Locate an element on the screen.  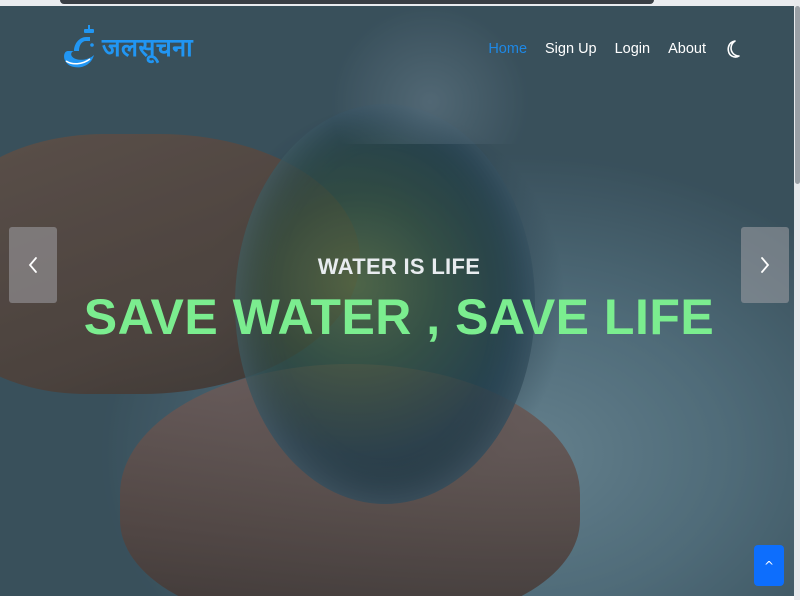
scrollbar-thumb is located at coordinates (797, 95).